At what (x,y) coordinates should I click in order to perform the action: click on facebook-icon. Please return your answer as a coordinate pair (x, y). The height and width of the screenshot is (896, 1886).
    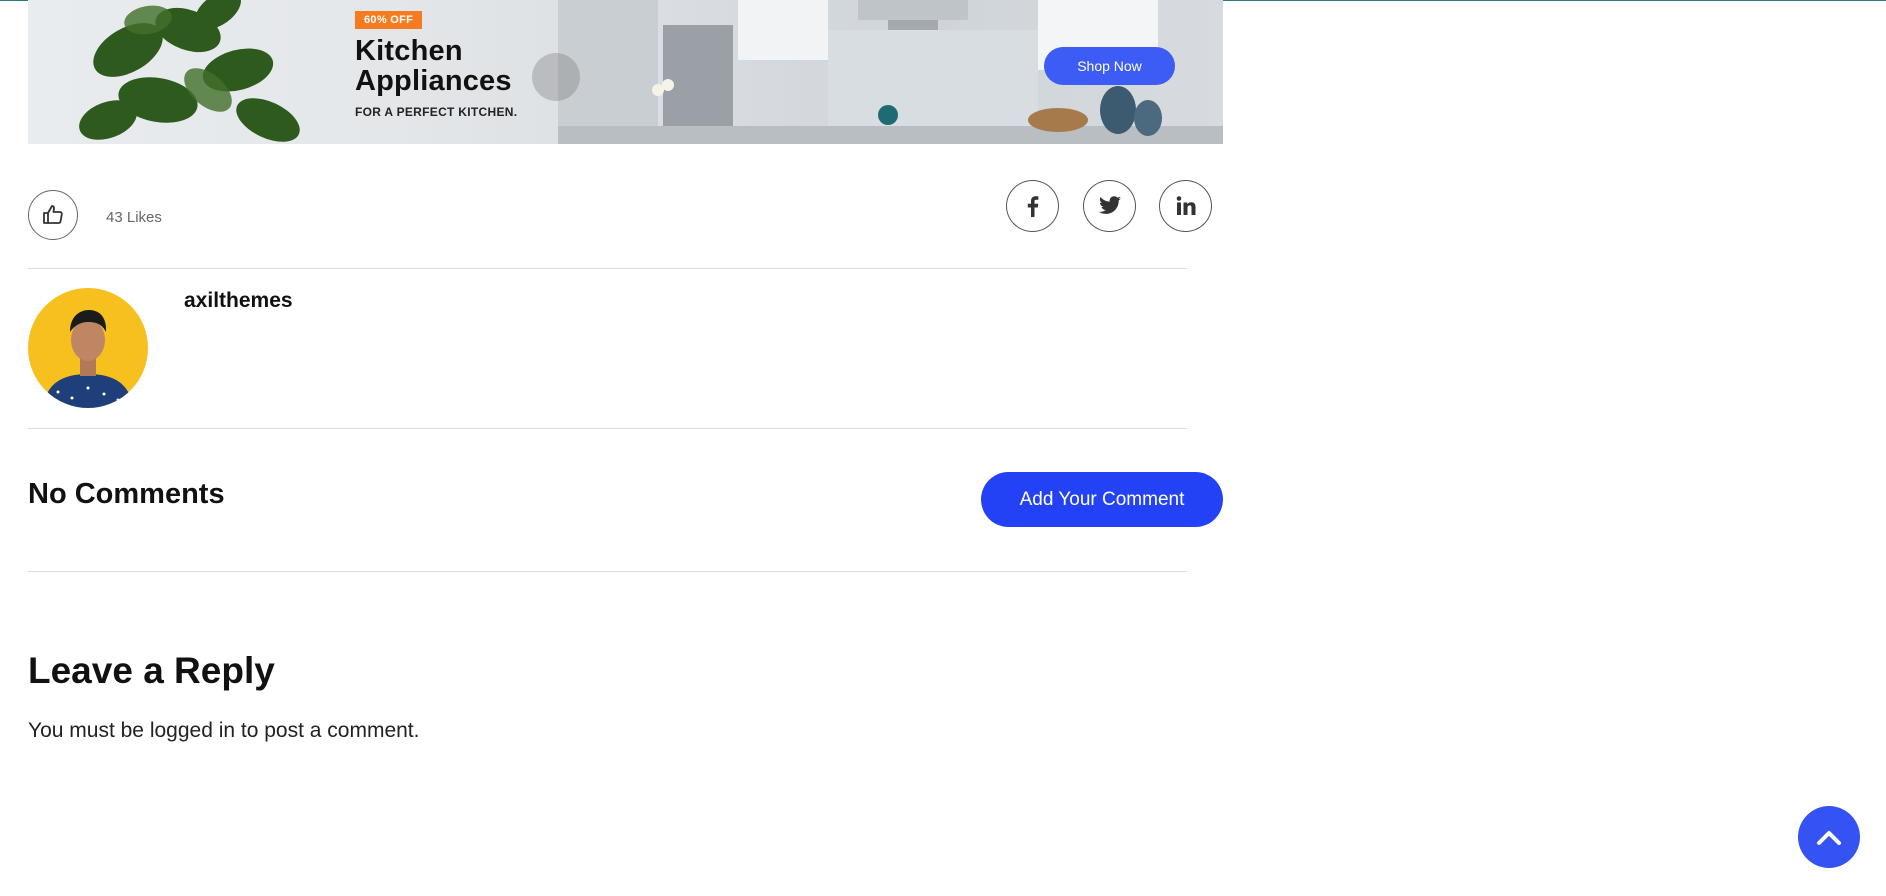
    Looking at the image, I should click on (1032, 206).